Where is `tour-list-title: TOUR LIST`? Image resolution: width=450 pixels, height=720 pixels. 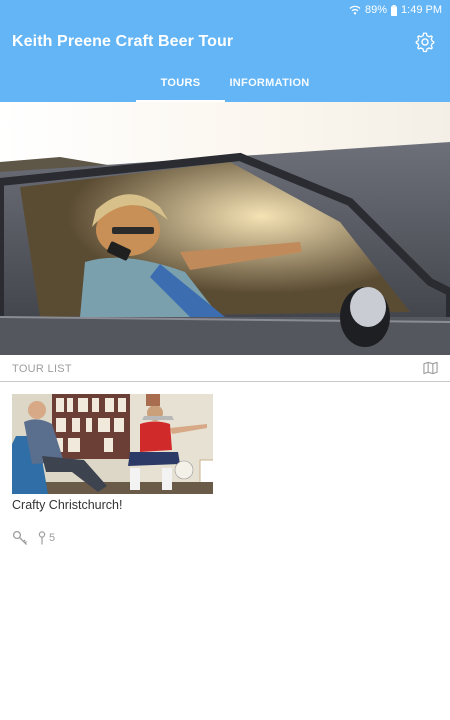 tour-list-title: TOUR LIST is located at coordinates (42, 369).